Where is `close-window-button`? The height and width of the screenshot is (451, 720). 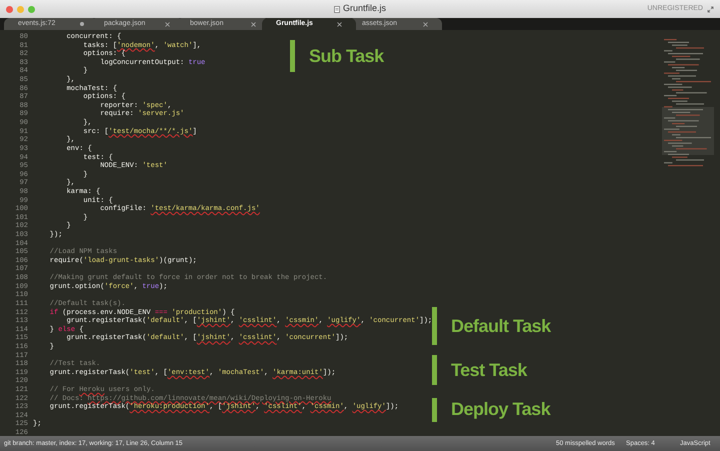
close-window-button is located at coordinates (9, 9).